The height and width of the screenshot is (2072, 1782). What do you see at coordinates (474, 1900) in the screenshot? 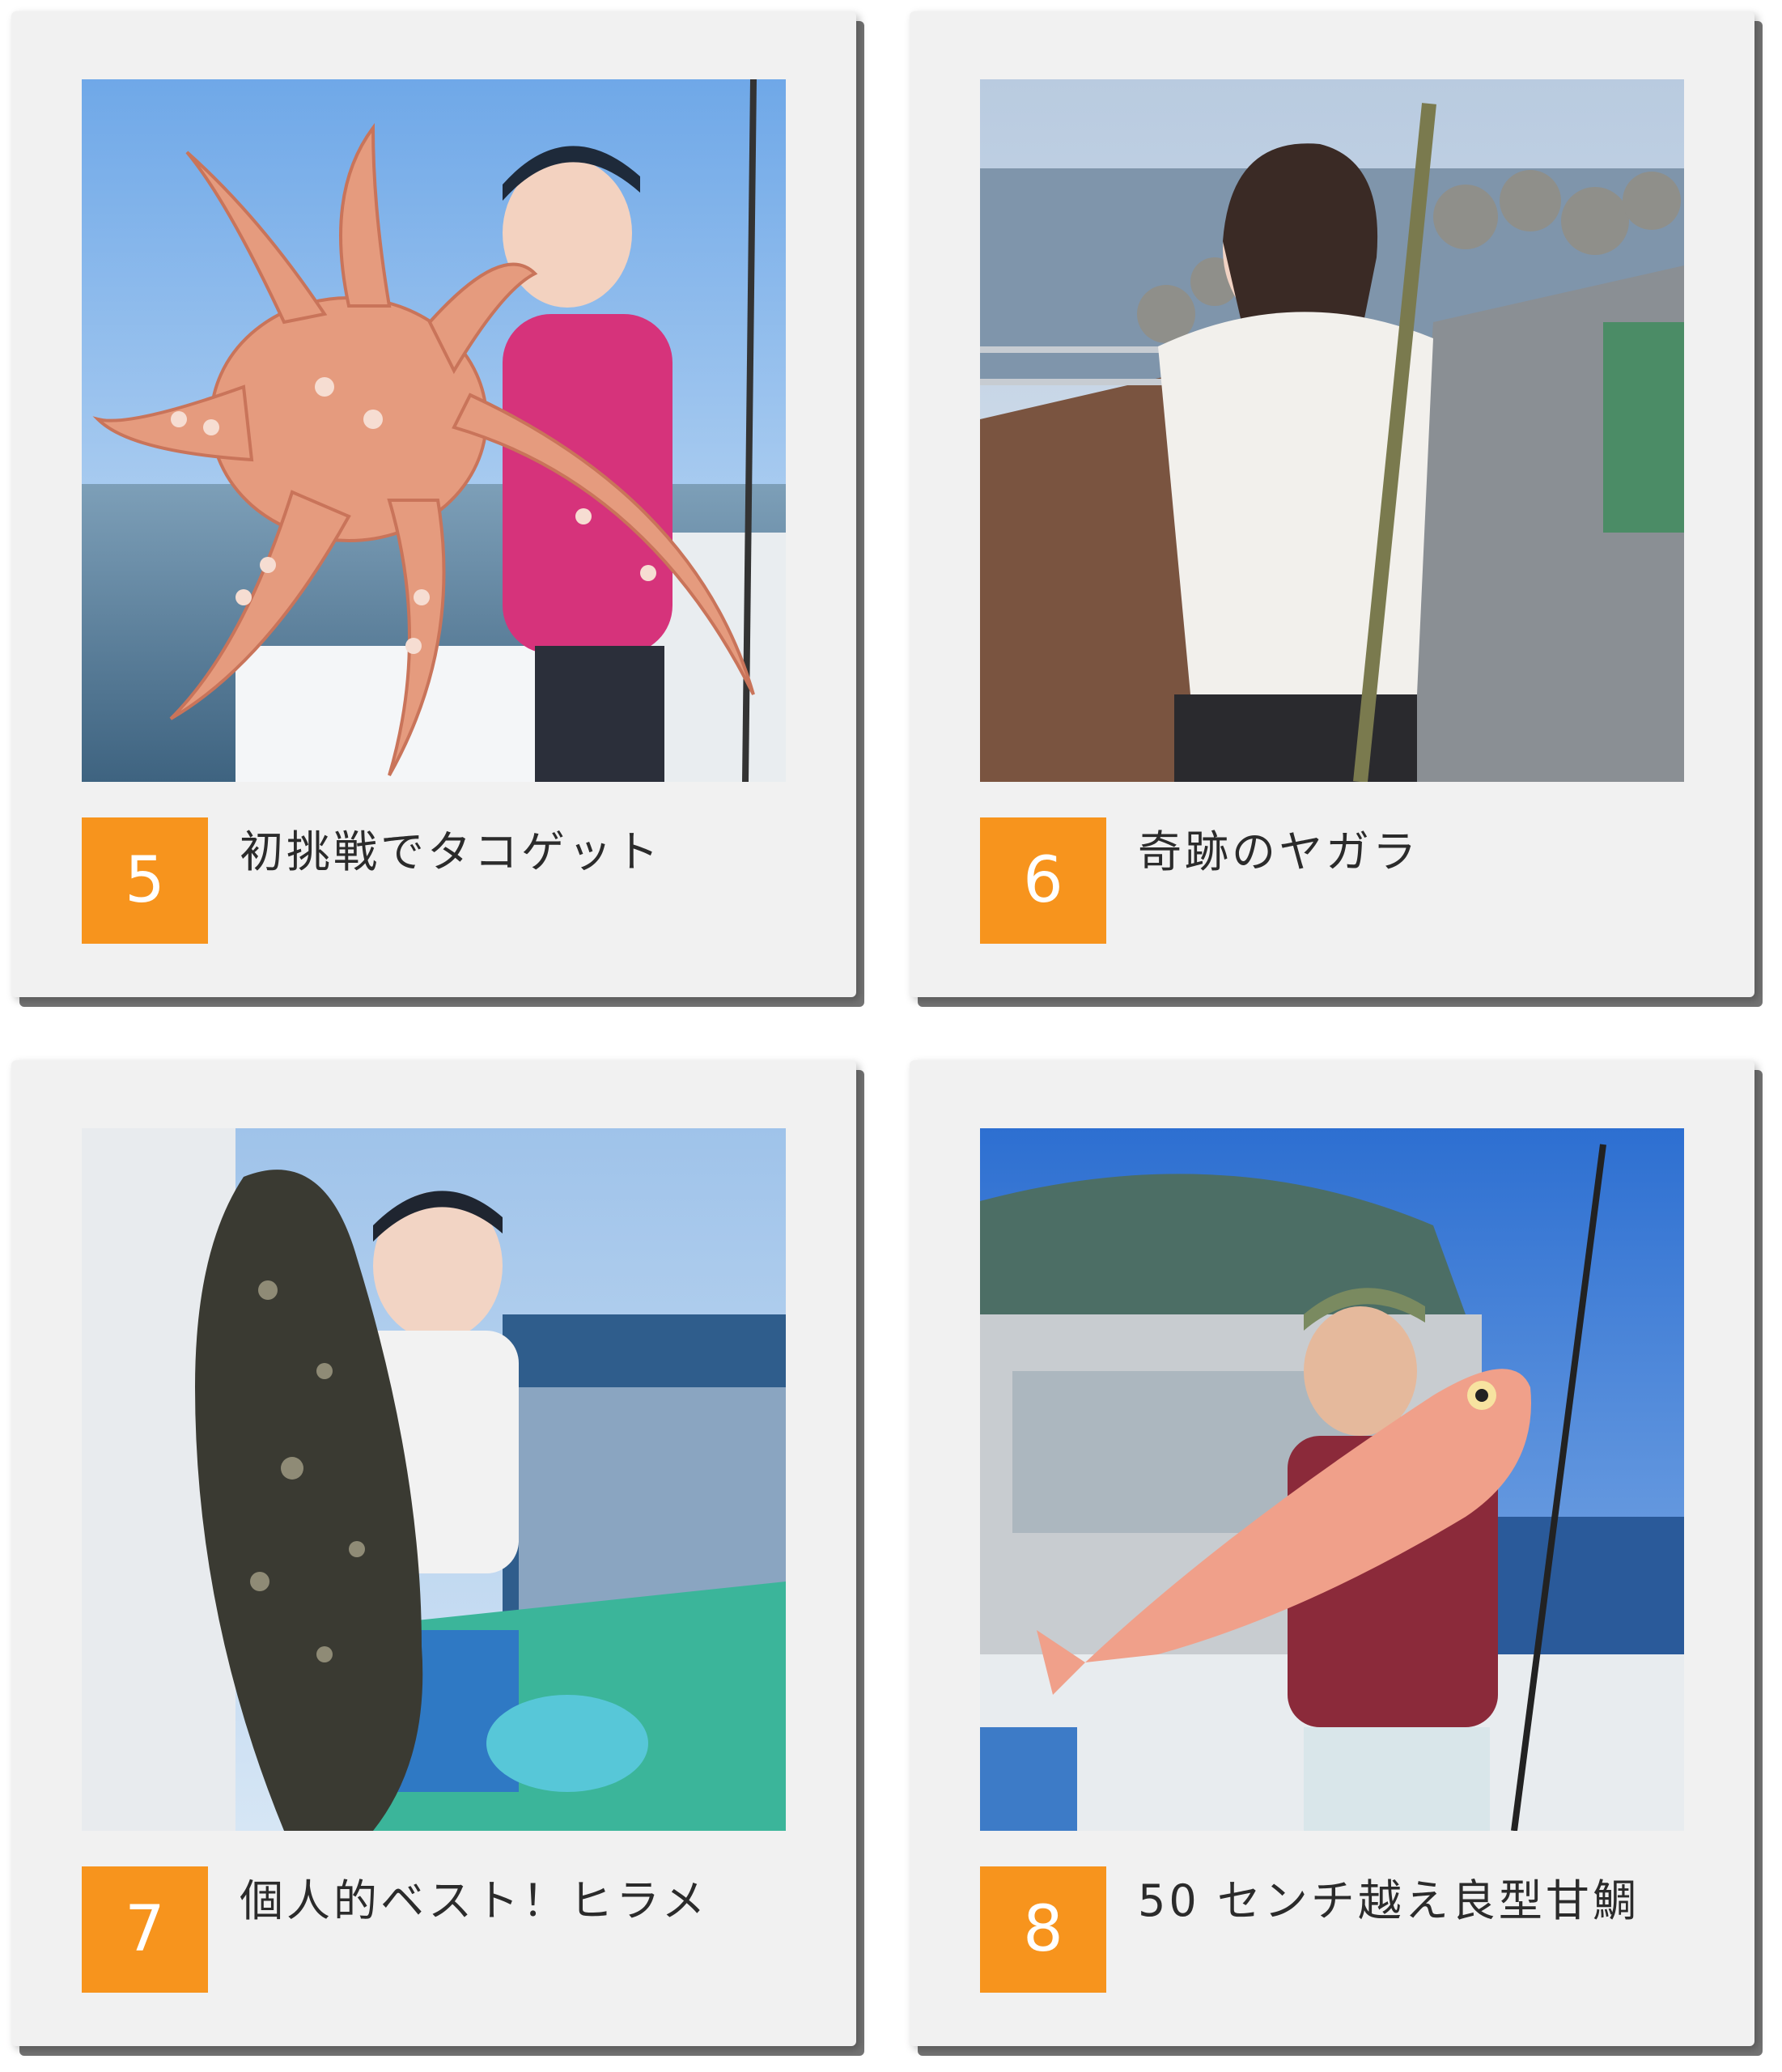
I see `card-caption: 個人的ベスト！ヒラメ` at bounding box center [474, 1900].